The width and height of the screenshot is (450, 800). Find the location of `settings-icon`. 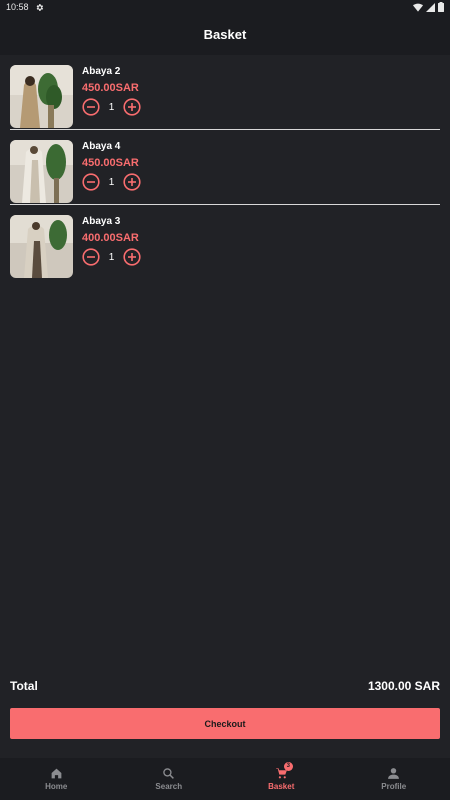

settings-icon is located at coordinates (39, 7).